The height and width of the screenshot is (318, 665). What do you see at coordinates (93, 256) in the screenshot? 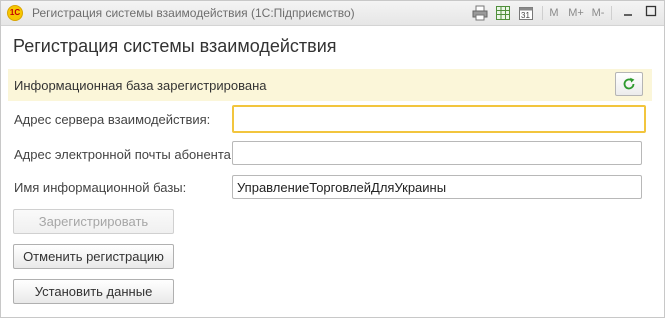
I see `cancel-registration-button: Отменить регистрацию` at bounding box center [93, 256].